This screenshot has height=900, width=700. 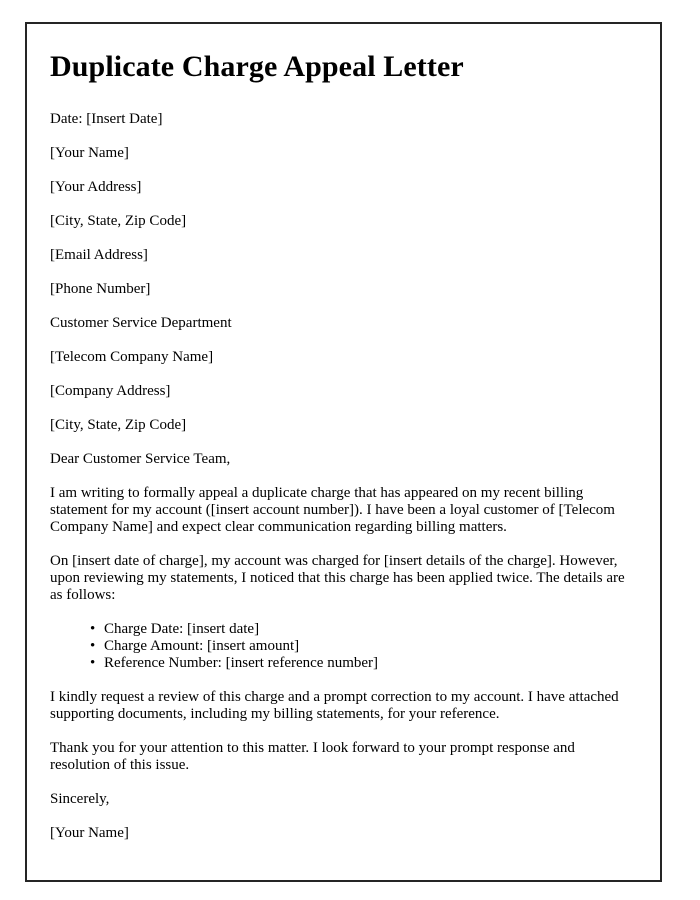 What do you see at coordinates (110, 390) in the screenshot?
I see `recipient-address: [Company Address]` at bounding box center [110, 390].